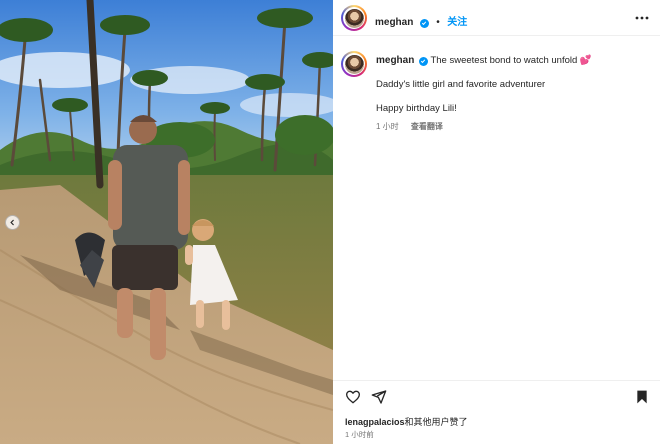 The height and width of the screenshot is (444, 660). Describe the element at coordinates (436, 422) in the screenshot. I see `likes-suffix: 和其他用户赞了` at that location.